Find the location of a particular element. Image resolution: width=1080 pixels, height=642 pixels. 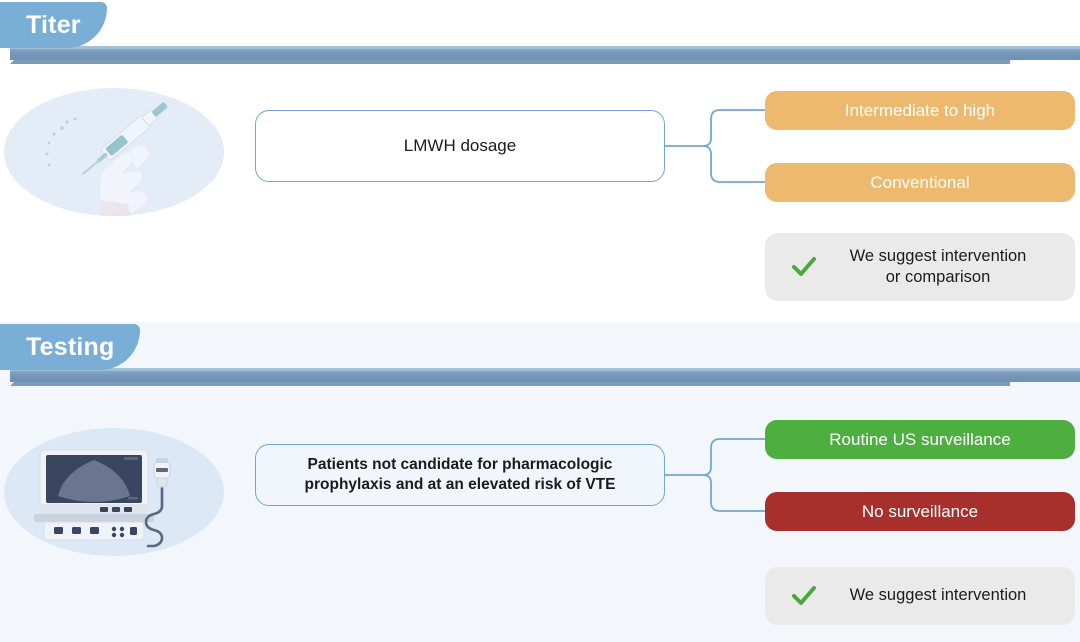

decision-node-label: LMWH dosage is located at coordinates (460, 145).